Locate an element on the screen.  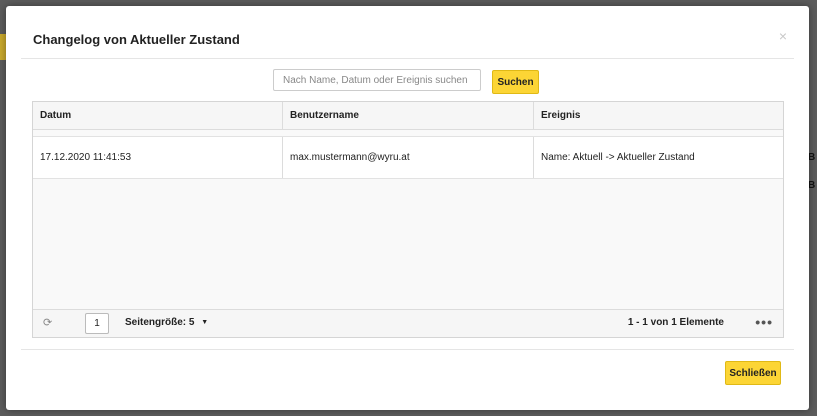
column-header-ereignis: Ereignis is located at coordinates (658, 115).